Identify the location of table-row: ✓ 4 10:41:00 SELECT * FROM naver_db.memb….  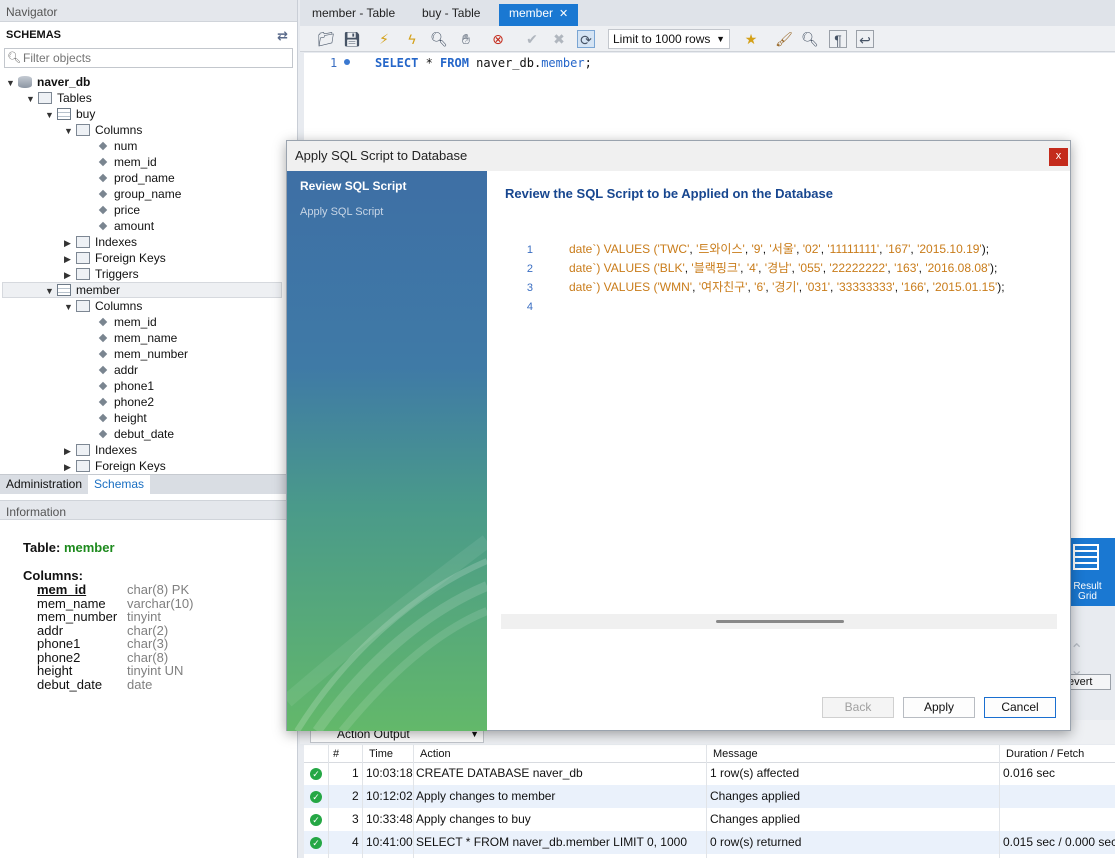
(709, 842).